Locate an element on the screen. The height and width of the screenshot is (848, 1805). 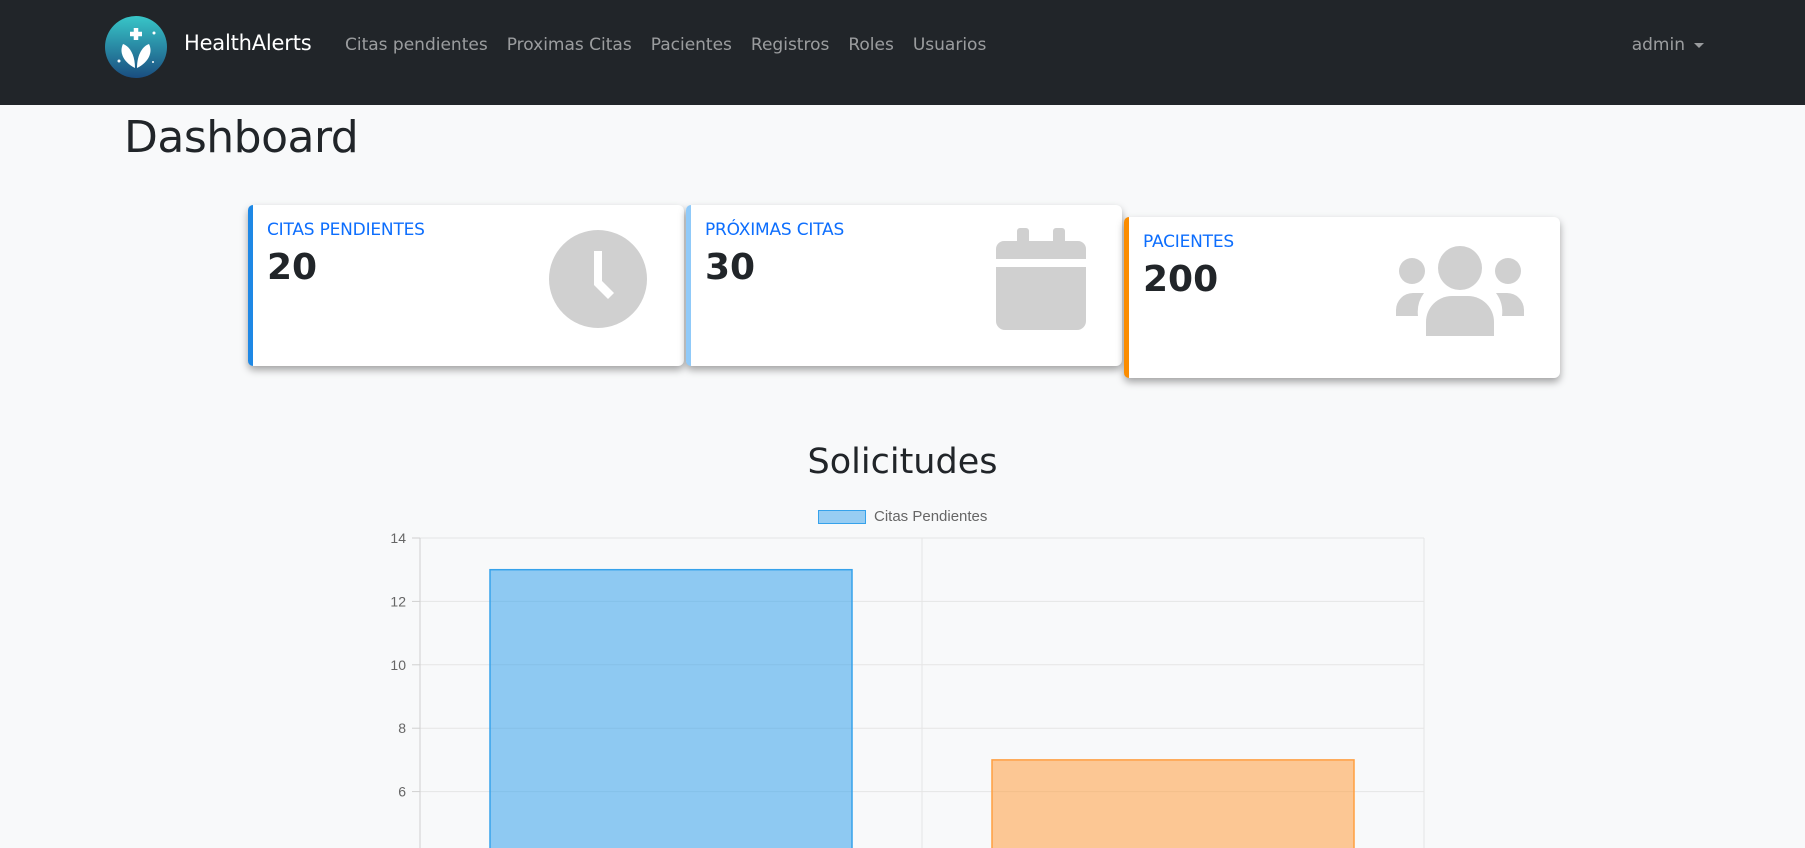
y-tick-label: 14 is located at coordinates (398, 538).